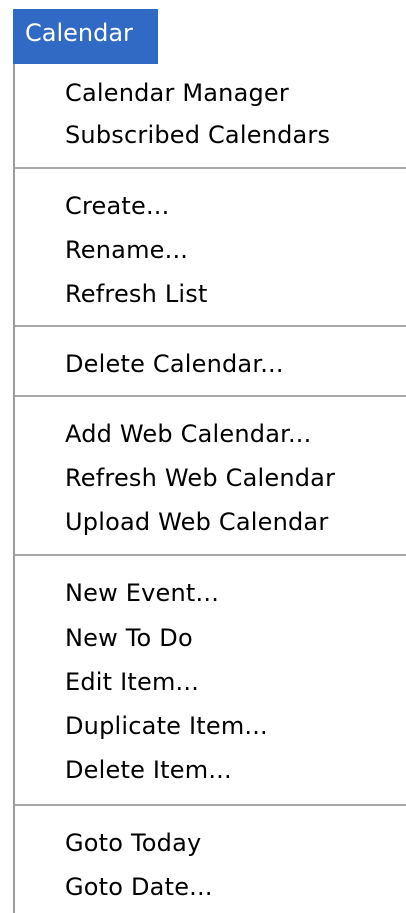 This screenshot has width=406, height=913. I want to click on menu-item-refresh-list: Refresh List, so click(136, 294).